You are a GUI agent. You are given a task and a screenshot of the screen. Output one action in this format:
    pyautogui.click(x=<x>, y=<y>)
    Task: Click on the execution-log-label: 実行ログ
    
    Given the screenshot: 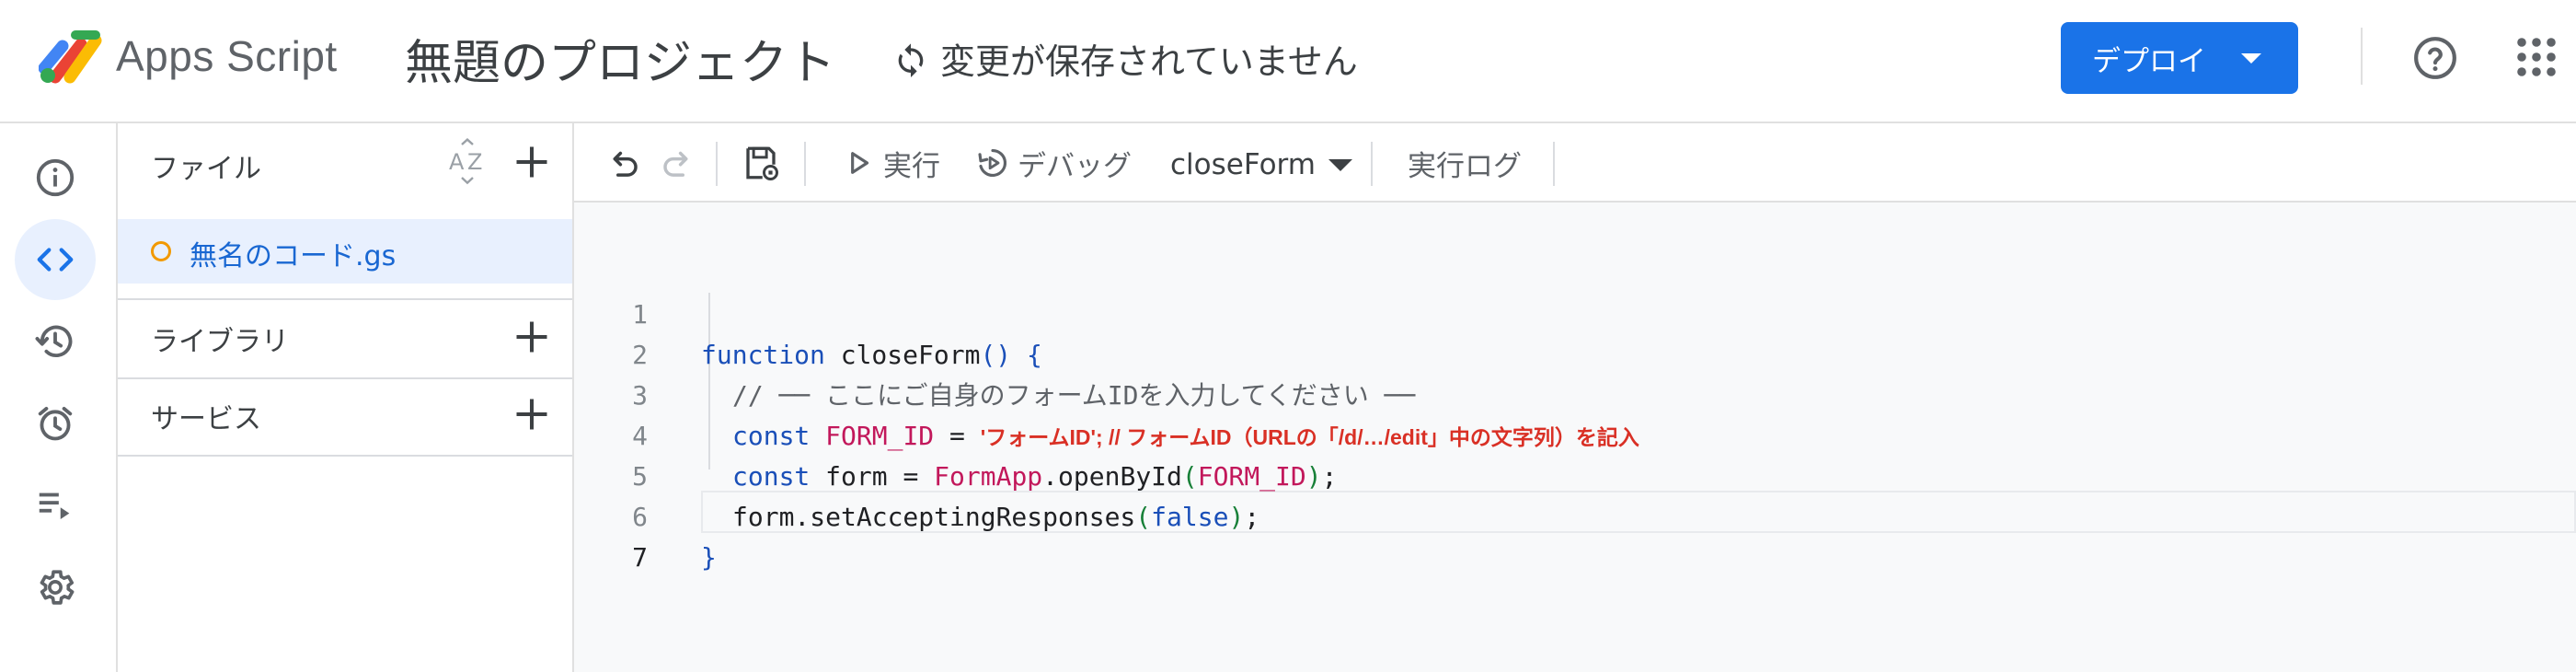 What is the action you would take?
    pyautogui.click(x=1465, y=166)
    